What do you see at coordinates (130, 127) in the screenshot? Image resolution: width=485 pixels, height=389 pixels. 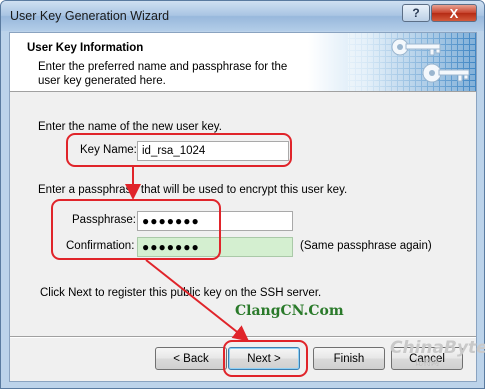 I see `key-name-prompt: Enter the name of the new user key.` at bounding box center [130, 127].